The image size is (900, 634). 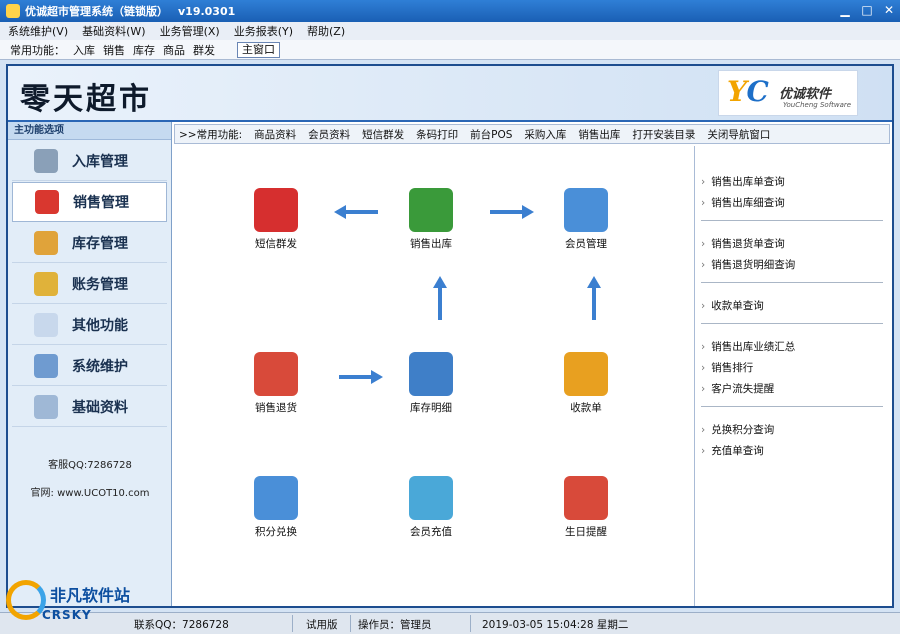 What do you see at coordinates (431, 244) in the screenshot?
I see `node-label: 销售出库` at bounding box center [431, 244].